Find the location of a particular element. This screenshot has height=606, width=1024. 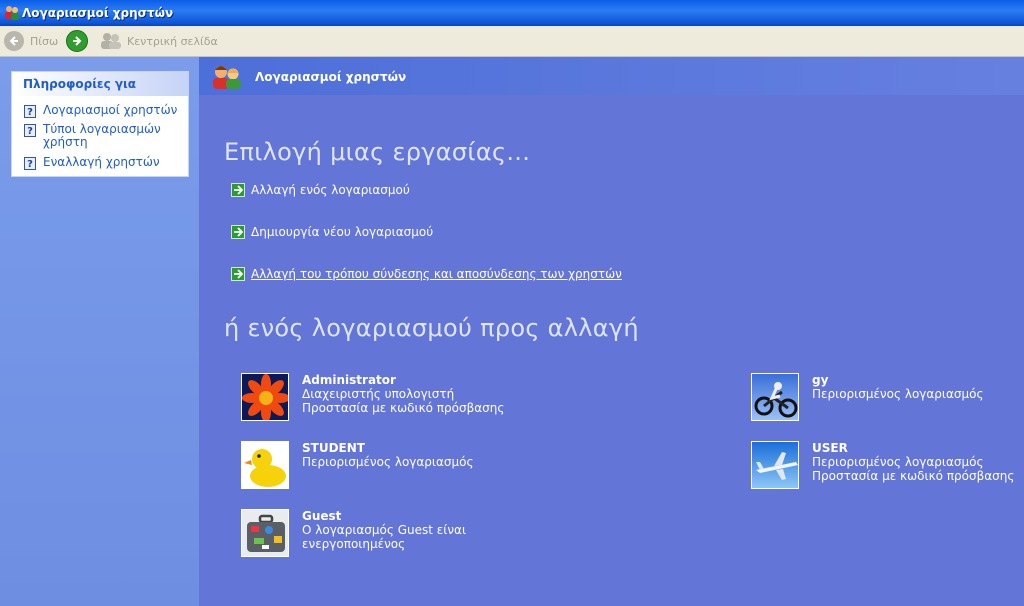

home-button: Κεντρική σελίδα is located at coordinates (159, 41).